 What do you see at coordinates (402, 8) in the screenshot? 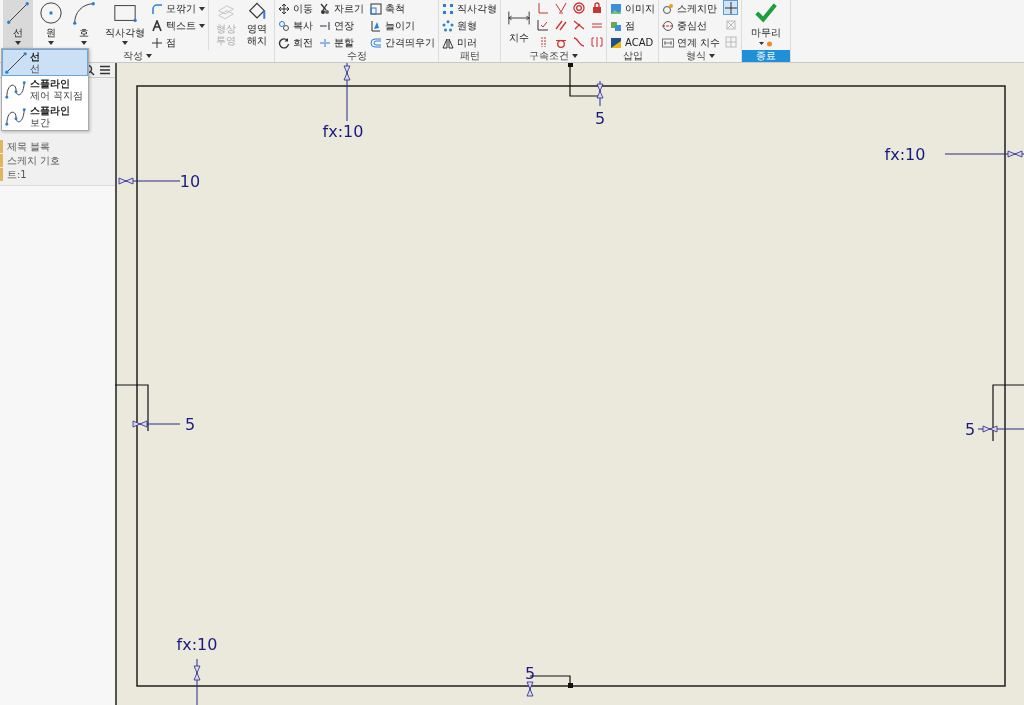
I see `tool-button: 축척` at bounding box center [402, 8].